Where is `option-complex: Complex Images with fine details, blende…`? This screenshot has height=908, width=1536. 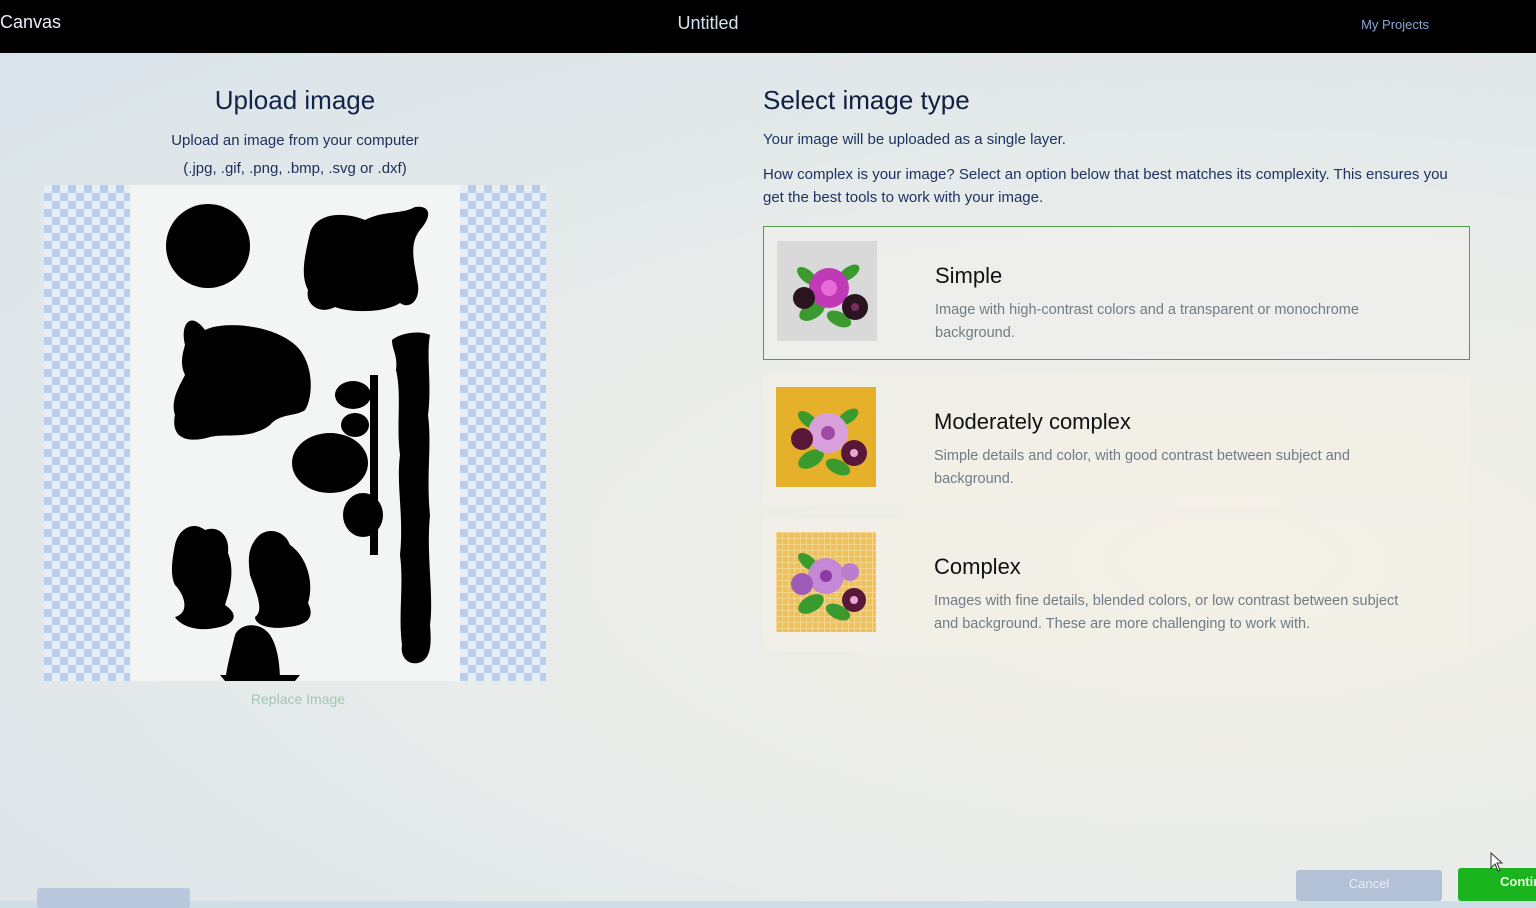
option-complex: Complex Images with fine details, blende… is located at coordinates (1116, 585).